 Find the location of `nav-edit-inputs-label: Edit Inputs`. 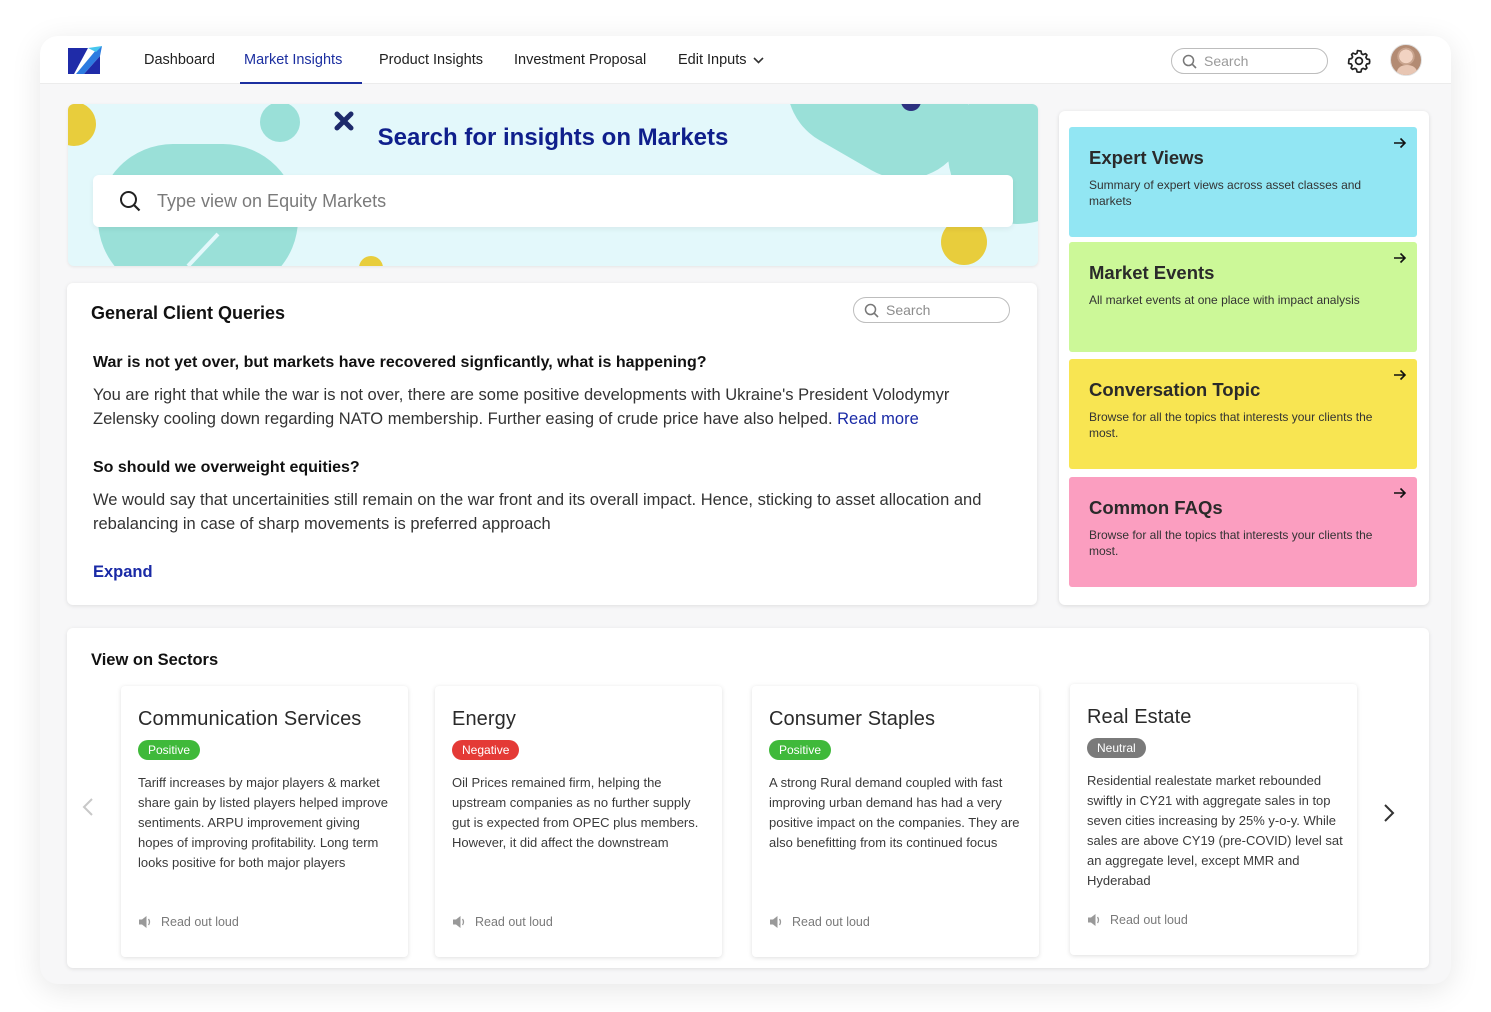

nav-edit-inputs-label: Edit Inputs is located at coordinates (712, 60).